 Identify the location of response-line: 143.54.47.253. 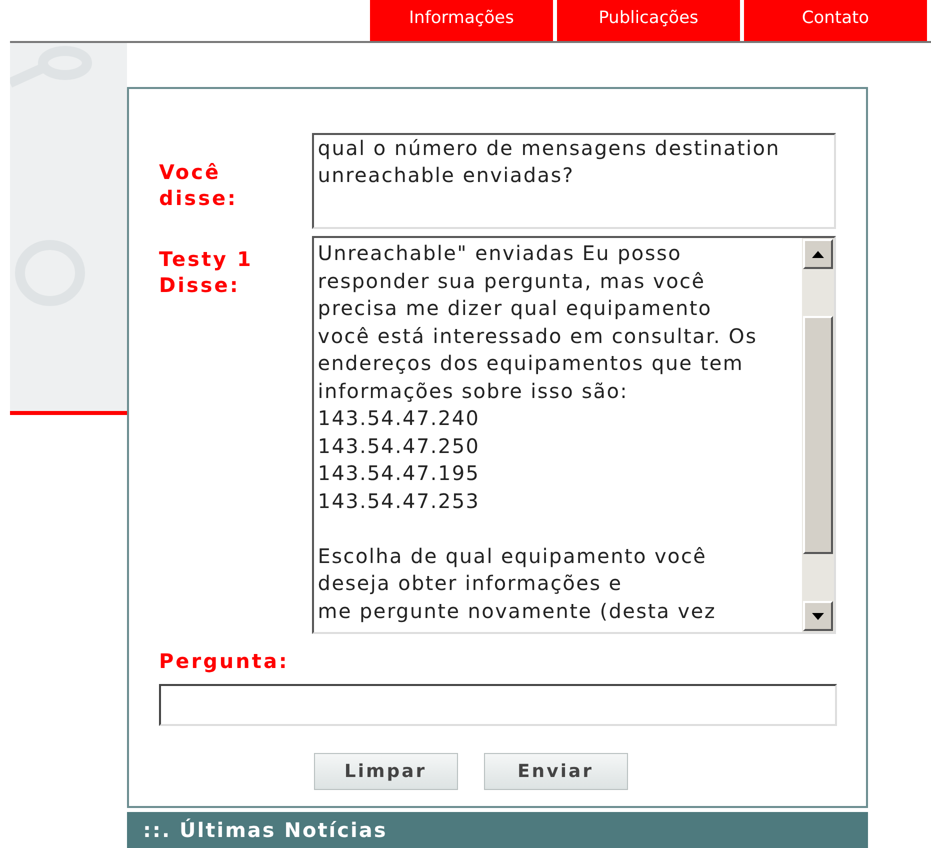
(399, 501).